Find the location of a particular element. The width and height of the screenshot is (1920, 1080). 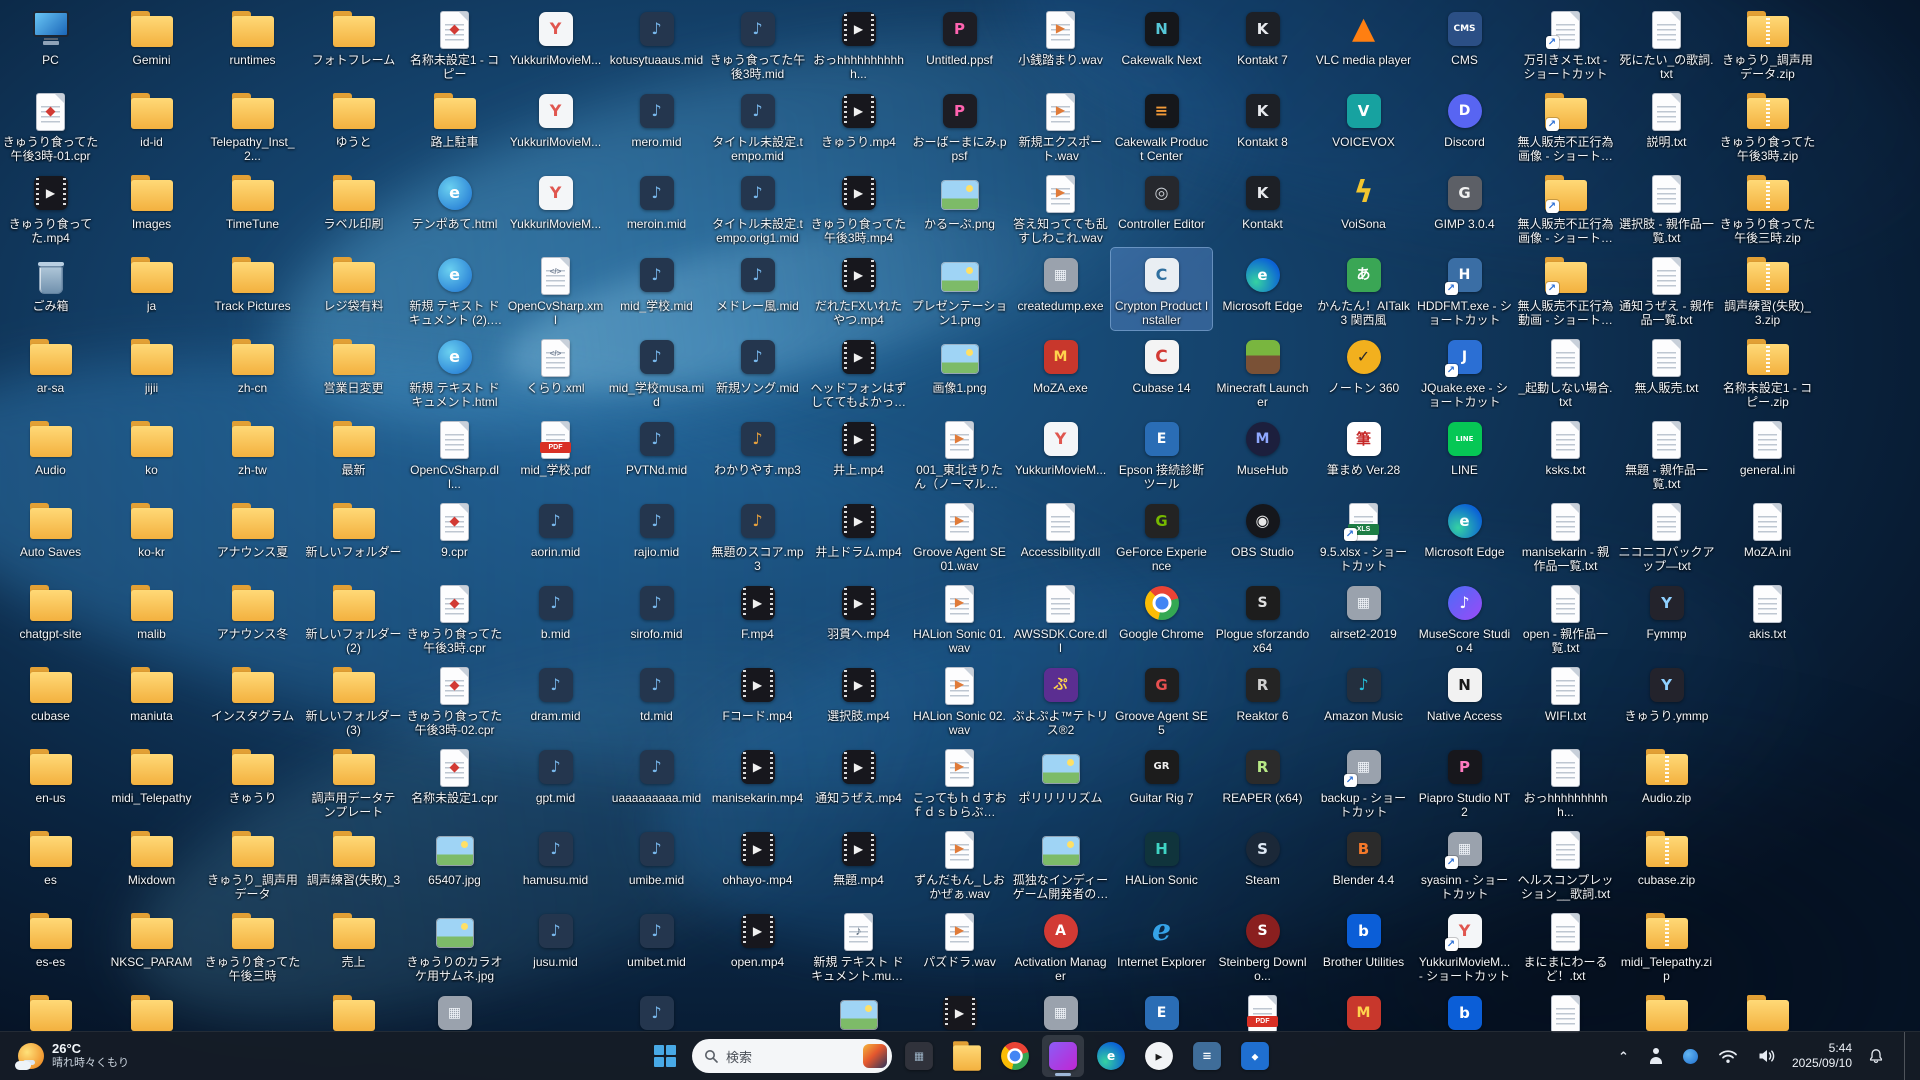

desktop-icon: ♪ 無題のスコア.mp3 is located at coordinates (757, 535).